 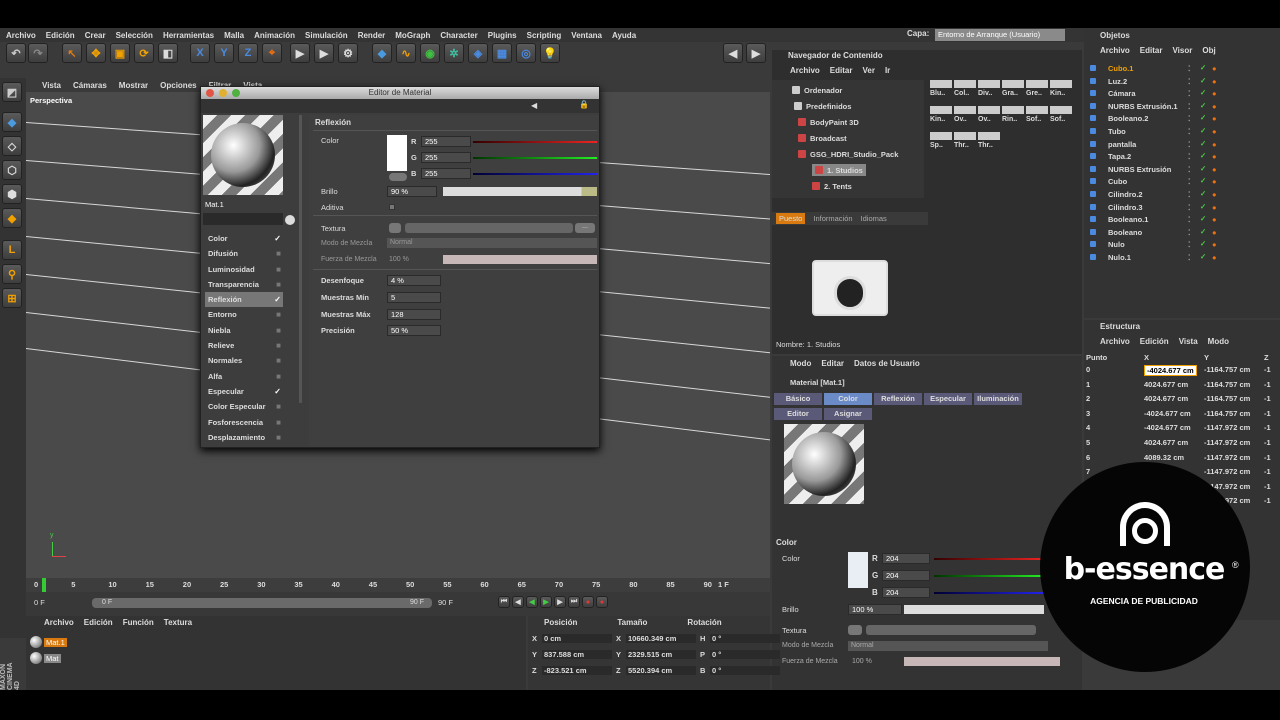 What do you see at coordinates (504, 602) in the screenshot?
I see `first-frame-icon: ⏮` at bounding box center [504, 602].